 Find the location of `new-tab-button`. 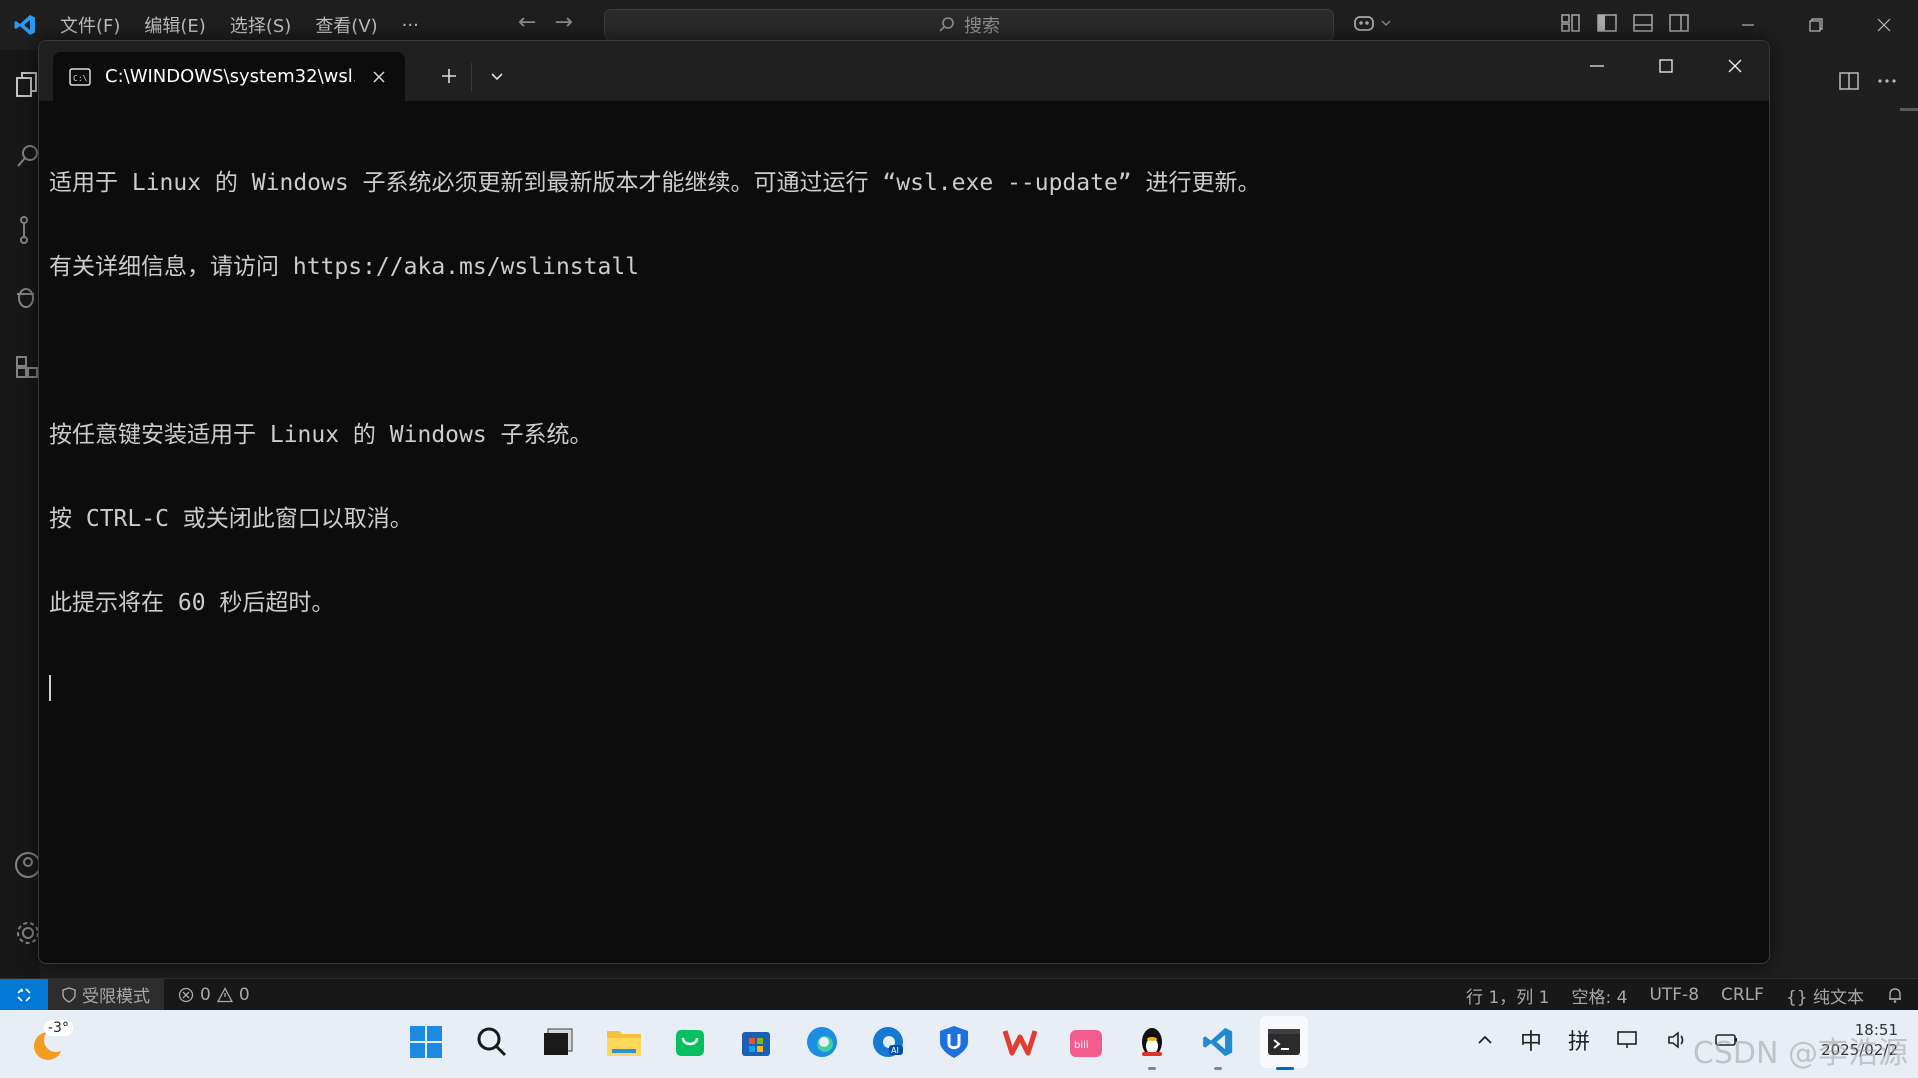

new-tab-button is located at coordinates (449, 76).